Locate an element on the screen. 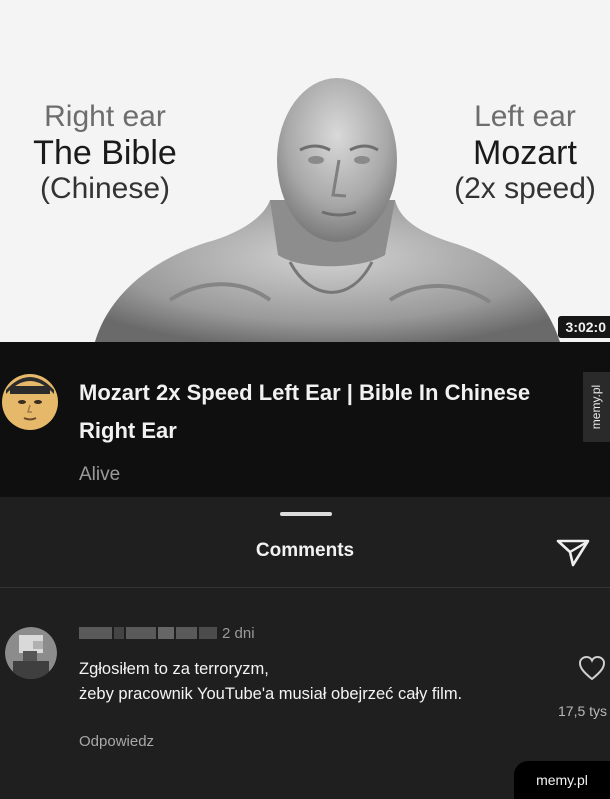 This screenshot has width=610, height=799. bottom-watermark-text: memy.pl is located at coordinates (562, 780).